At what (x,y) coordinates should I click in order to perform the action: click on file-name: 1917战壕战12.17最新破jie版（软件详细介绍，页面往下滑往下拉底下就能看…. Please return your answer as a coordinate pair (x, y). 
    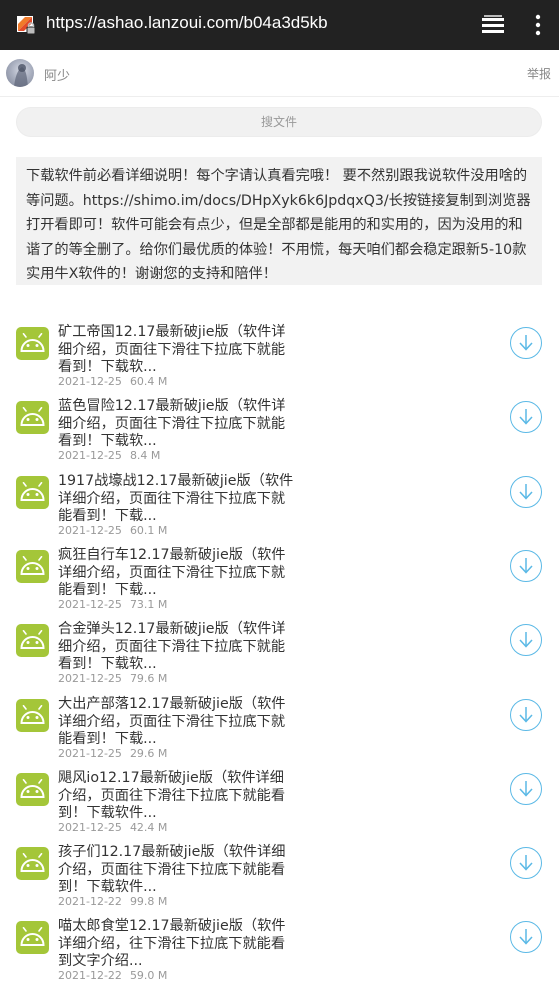
    Looking at the image, I should click on (176, 499).